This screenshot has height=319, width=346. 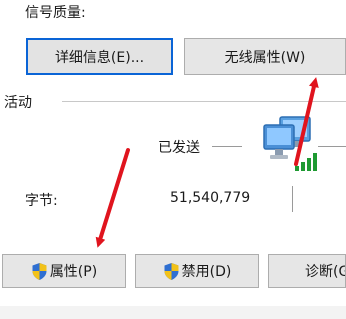 I want to click on arrow-to-wireless-properties, so click(x=306, y=121).